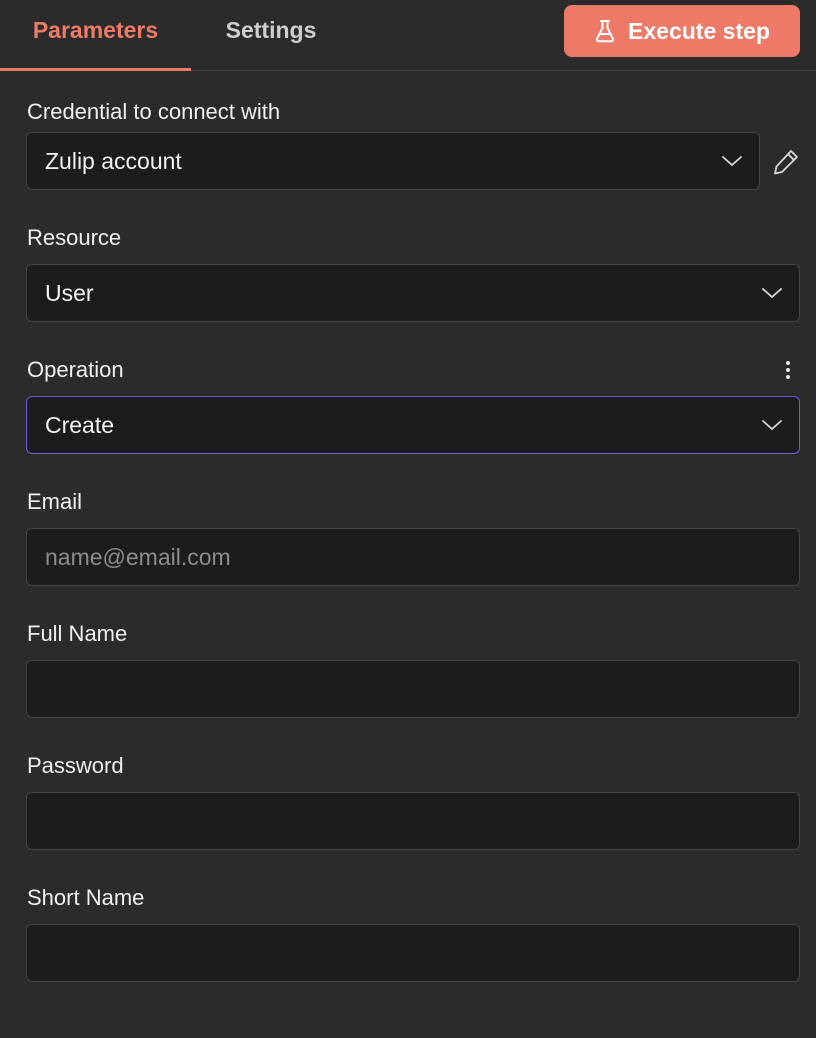 This screenshot has height=1038, width=816. I want to click on execute-step-button: Execute step, so click(682, 31).